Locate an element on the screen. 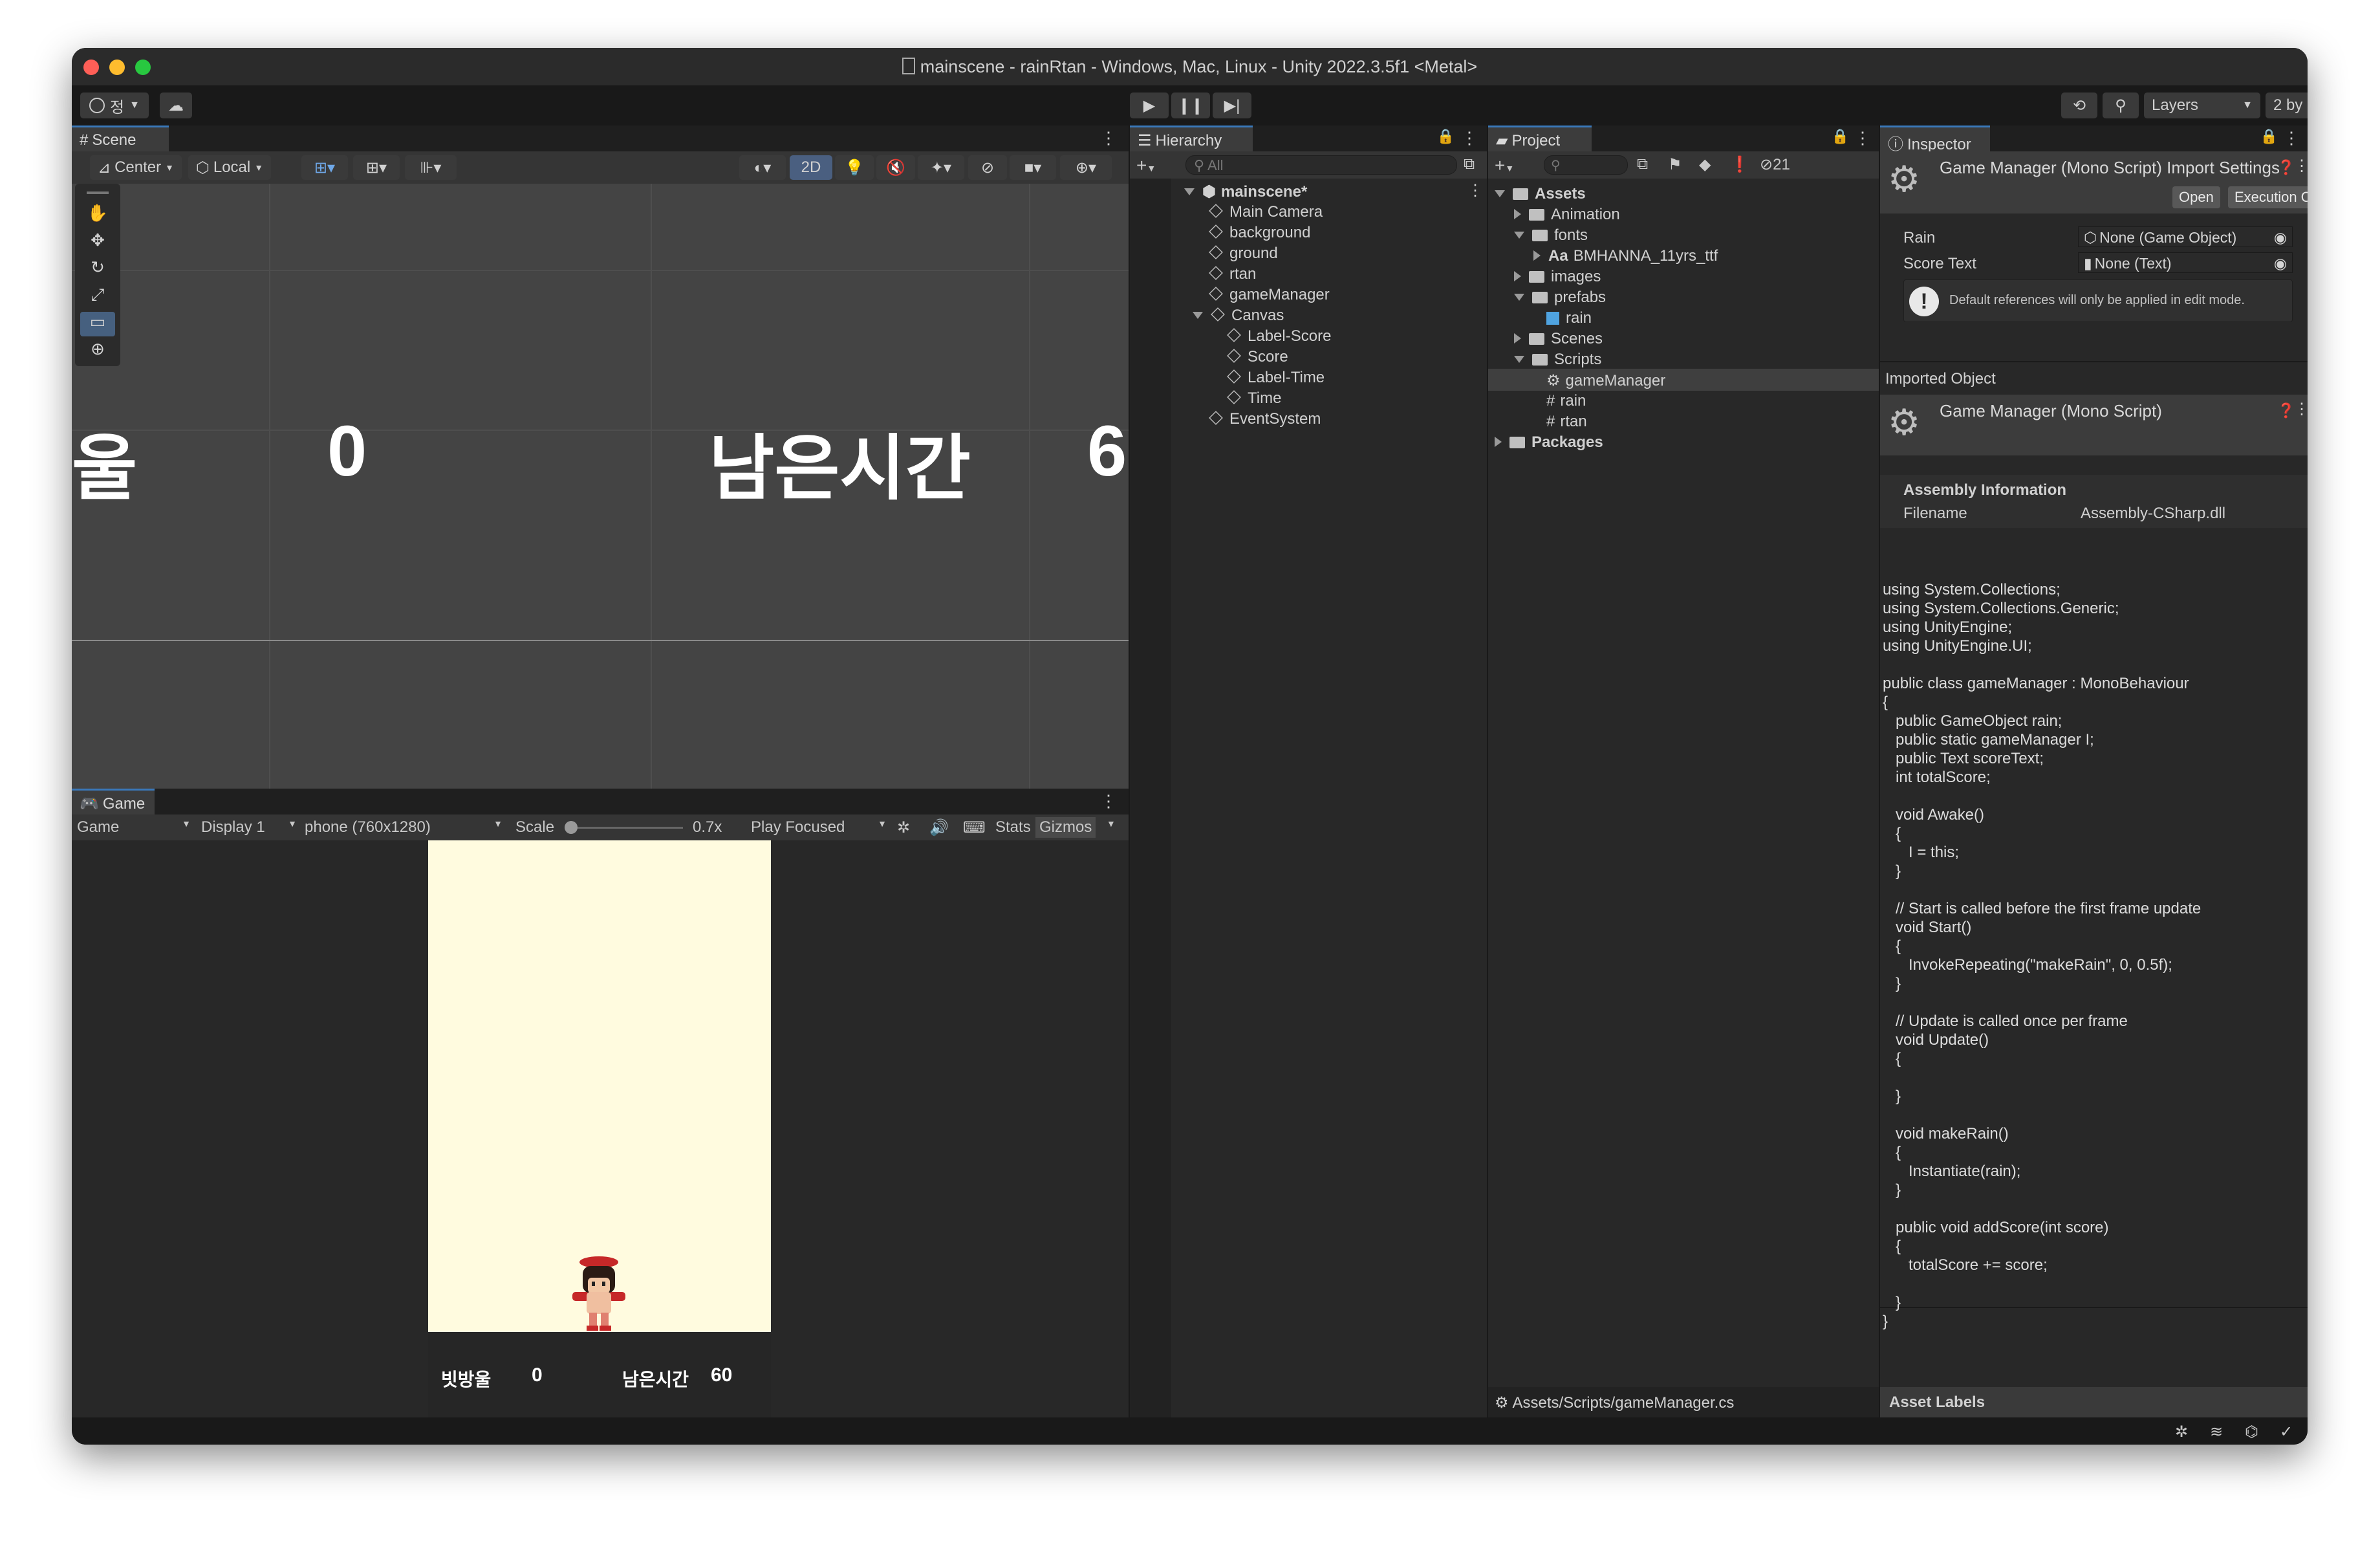 Image resolution: width=2380 pixels, height=1541 pixels. scale-slider-track is located at coordinates (625, 828).